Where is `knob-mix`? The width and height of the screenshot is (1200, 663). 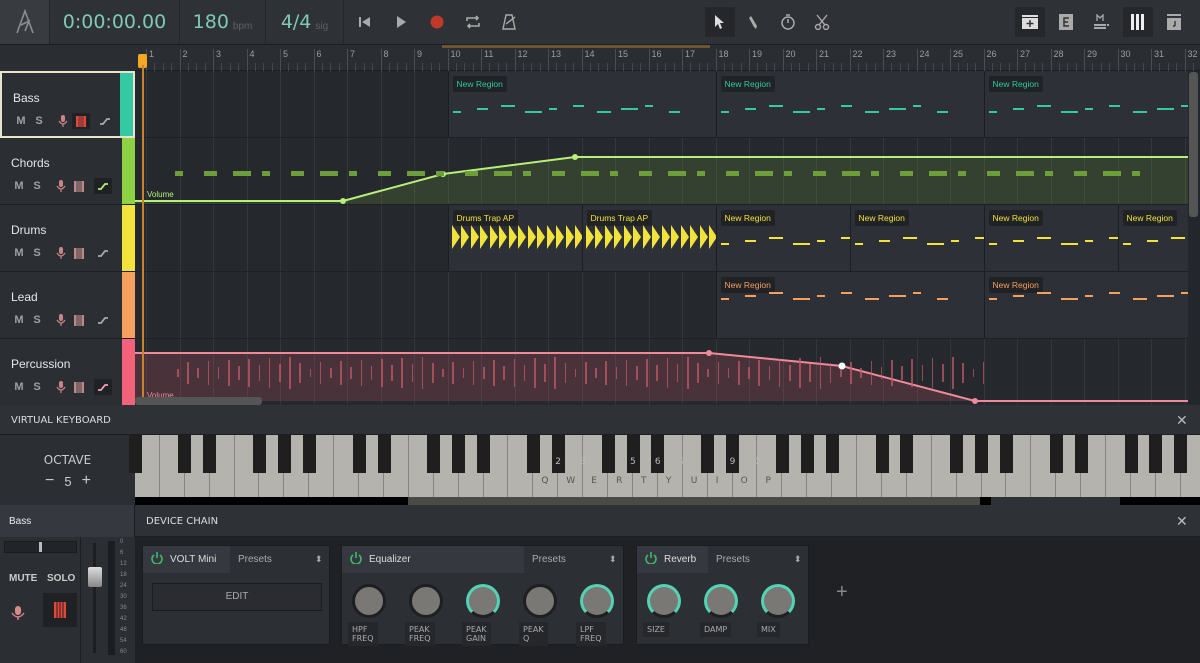
knob-mix is located at coordinates (778, 601).